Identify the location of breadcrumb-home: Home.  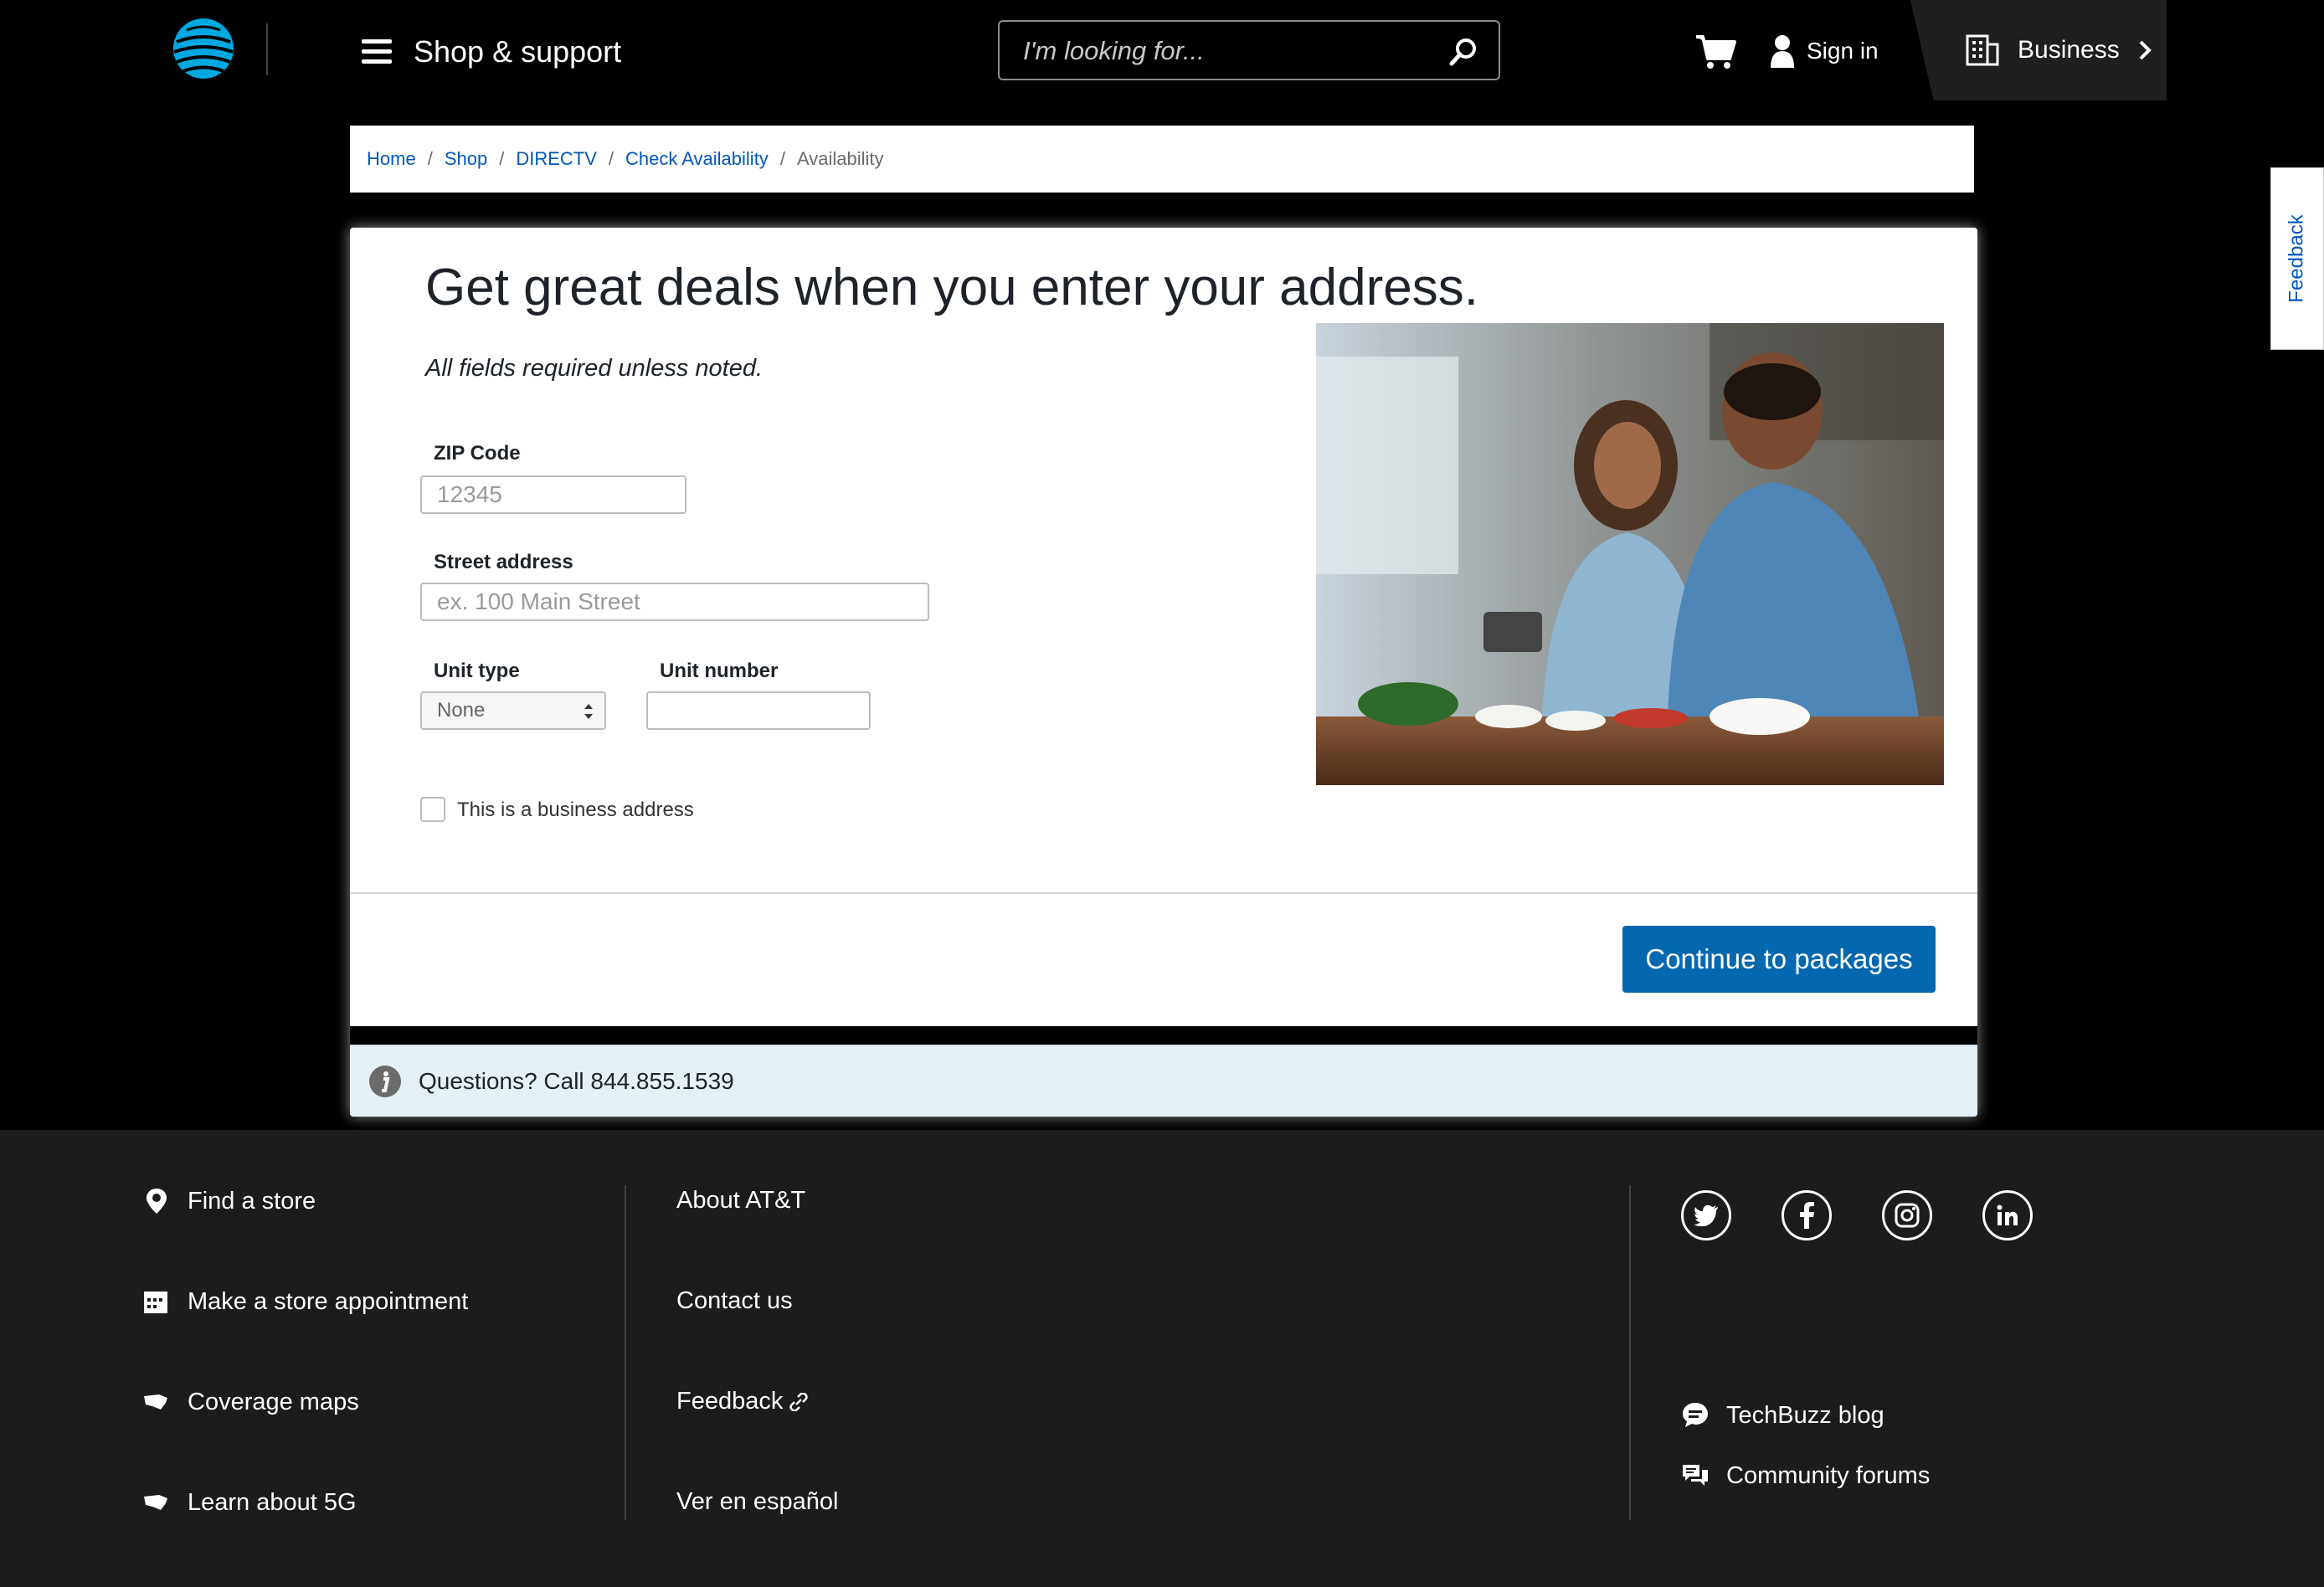
(391, 159).